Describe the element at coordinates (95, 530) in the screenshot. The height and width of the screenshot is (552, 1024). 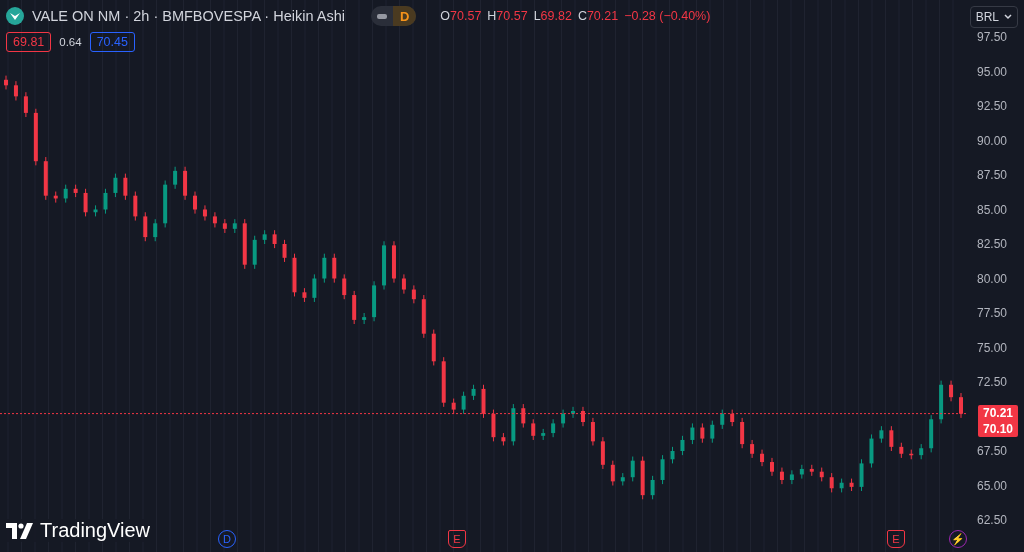
I see `logo-text: TradingView` at that location.